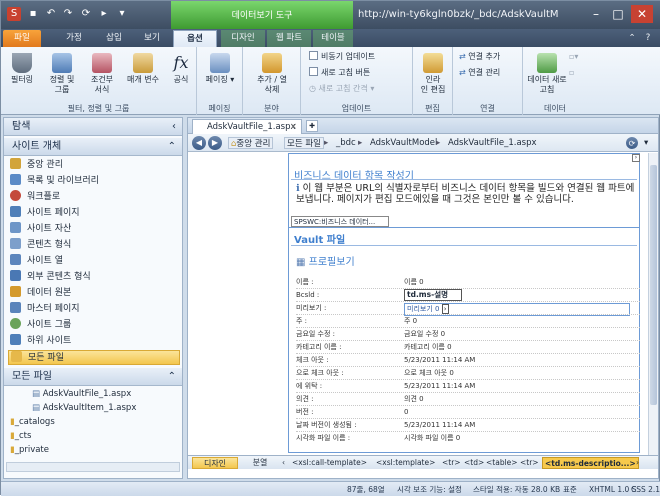 This screenshot has width=660, height=496. I want to click on parameters-button: 매개 변수, so click(143, 69).